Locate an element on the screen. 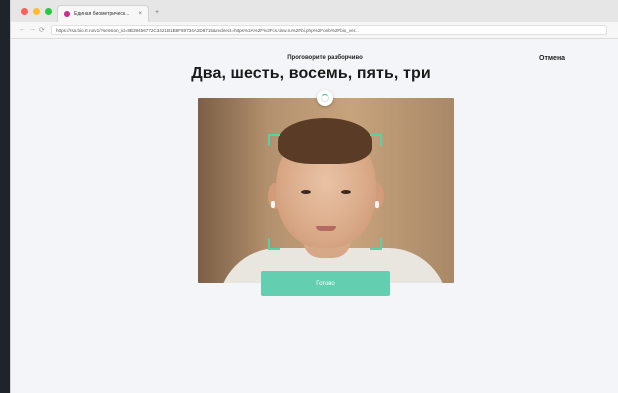 This screenshot has width=618, height=393. minimize-window-dot is located at coordinates (36, 11).